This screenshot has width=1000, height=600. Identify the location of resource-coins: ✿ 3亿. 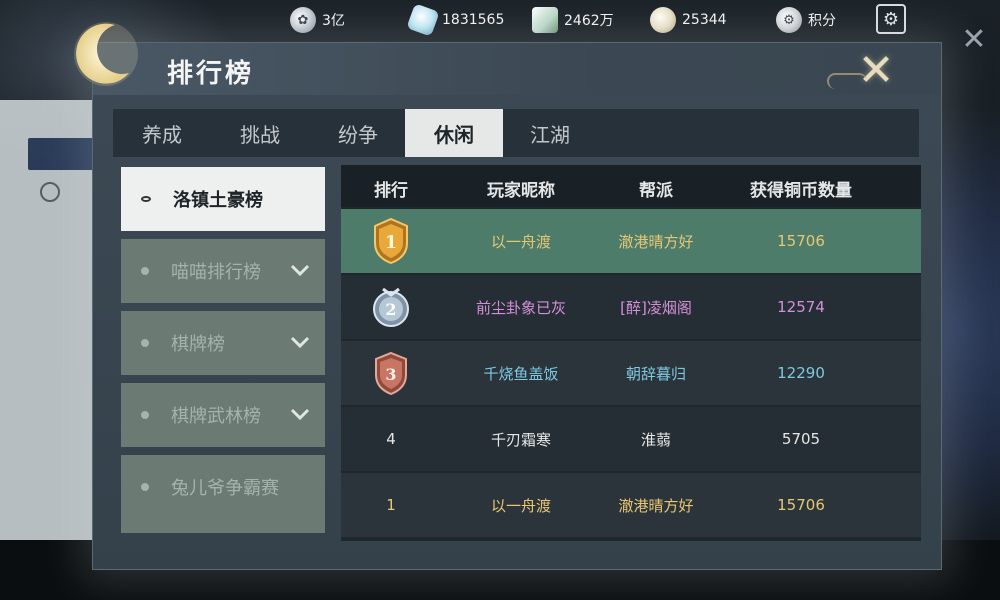
(317, 20).